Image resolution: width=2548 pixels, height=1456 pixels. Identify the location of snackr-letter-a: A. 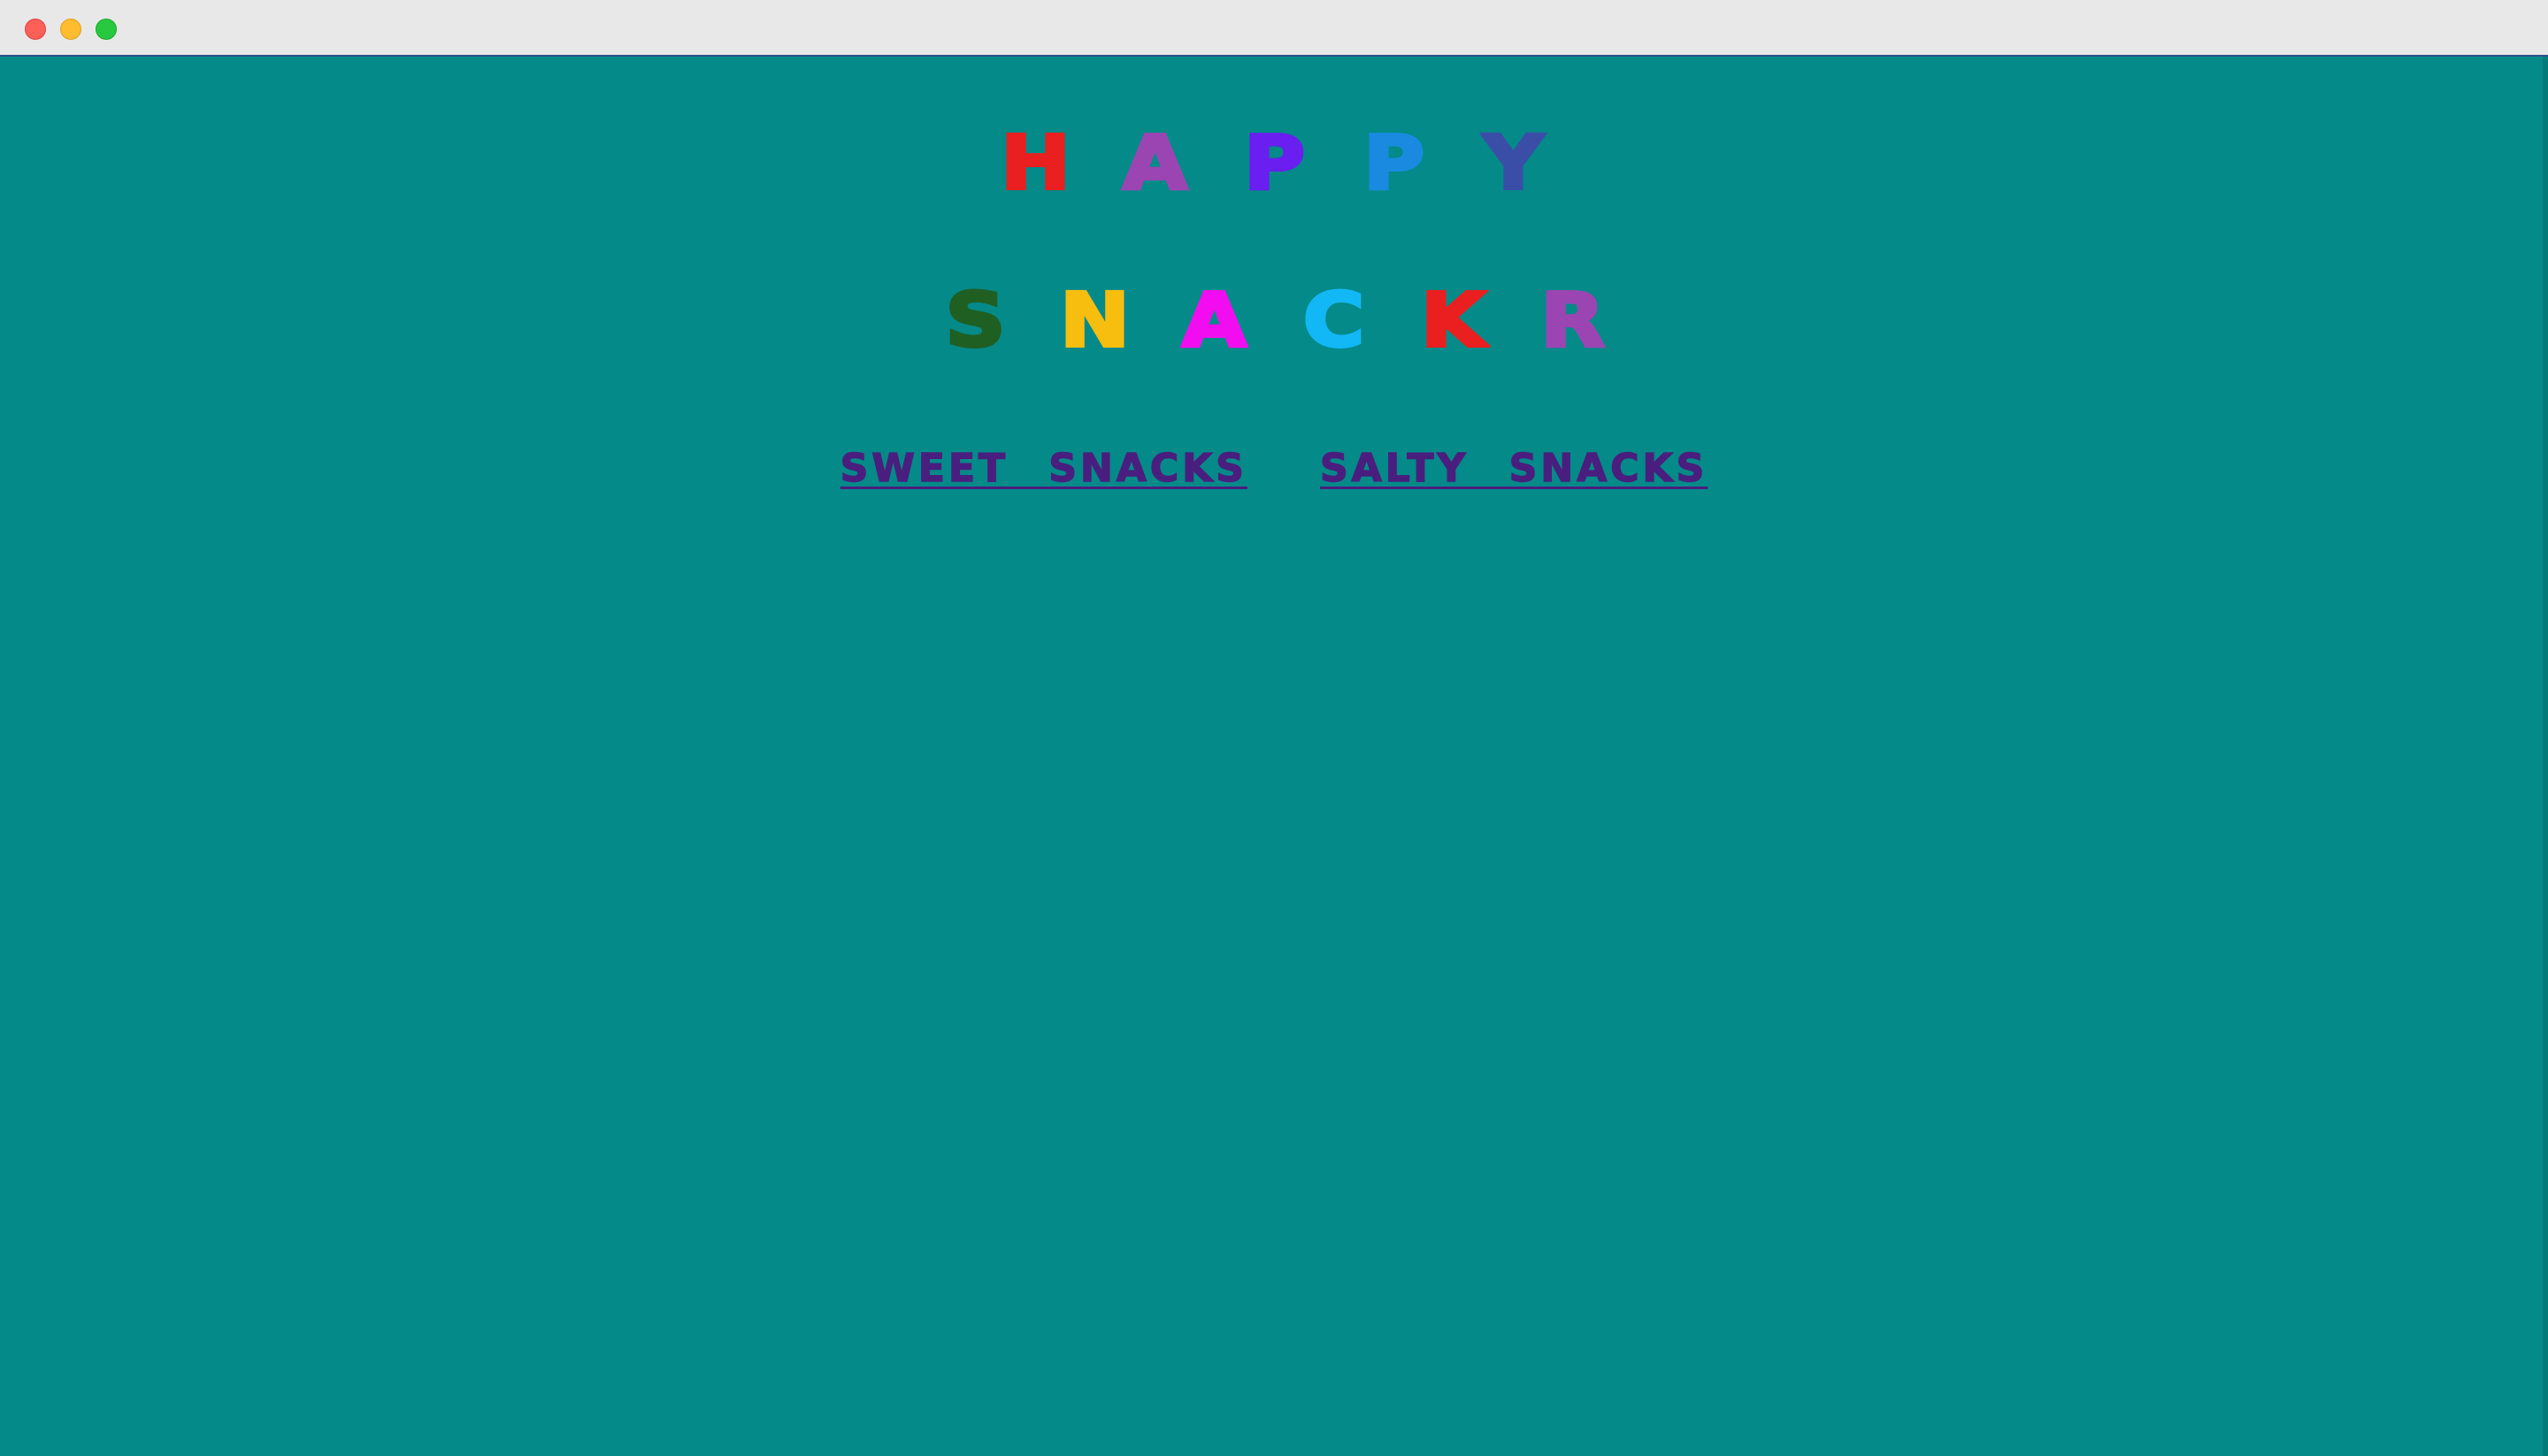
(1214, 320).